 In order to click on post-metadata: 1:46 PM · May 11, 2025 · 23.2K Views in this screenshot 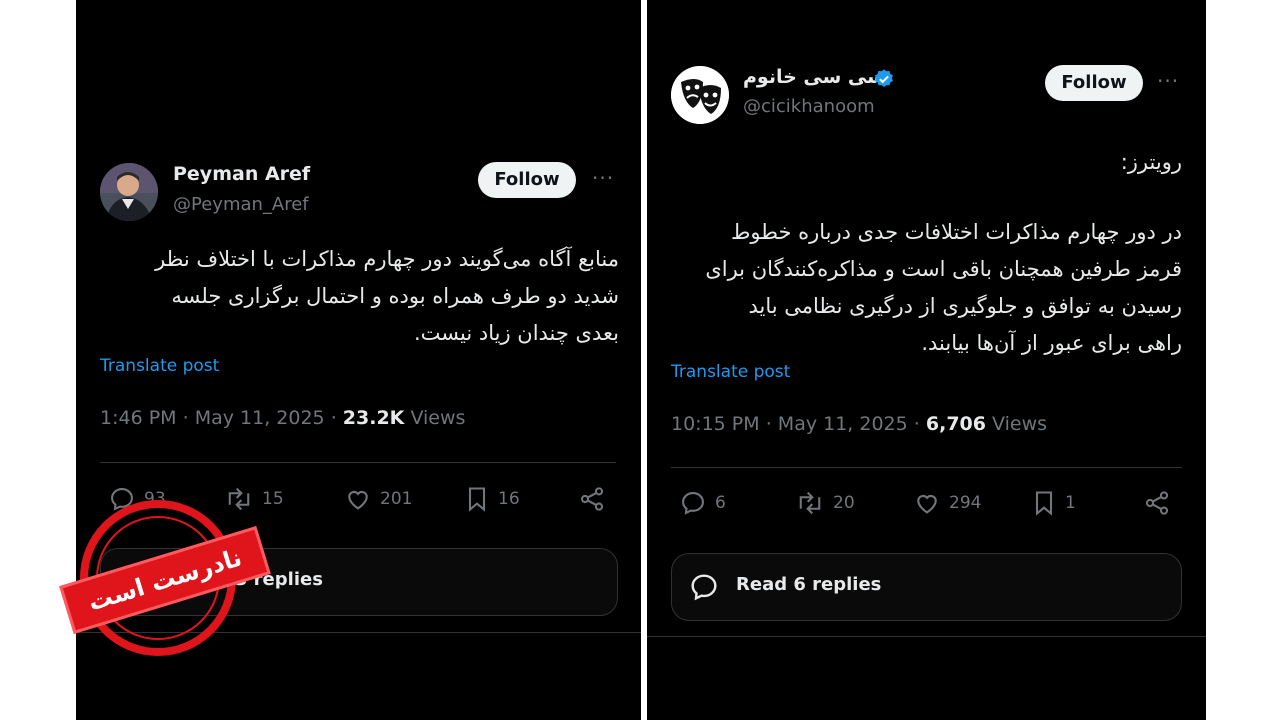, I will do `click(283, 418)`.